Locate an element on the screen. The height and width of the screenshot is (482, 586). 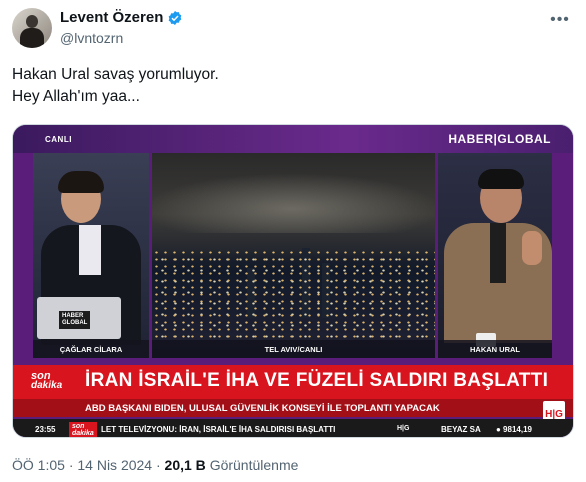
ticker-breaking-word: son is located at coordinates (78, 426).